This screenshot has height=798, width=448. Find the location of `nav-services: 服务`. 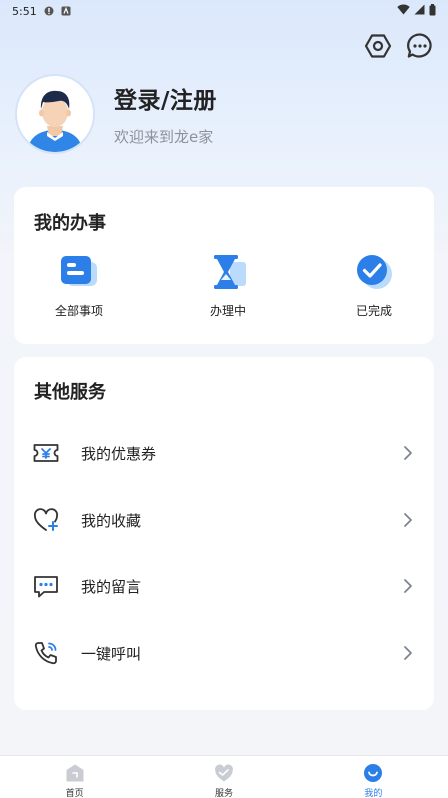

nav-services: 服务 is located at coordinates (223, 777).